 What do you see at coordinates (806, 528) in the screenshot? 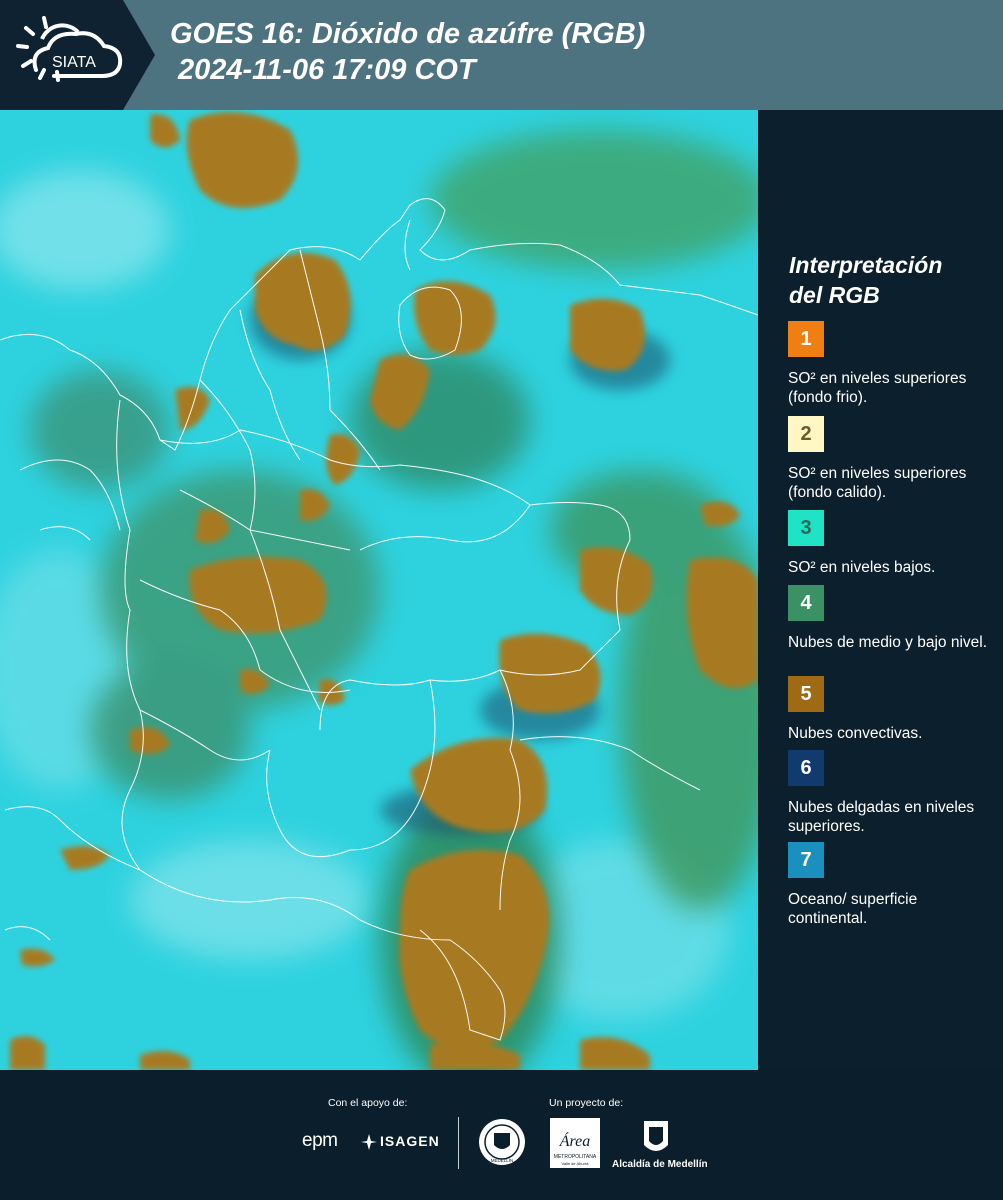
I see `legend-swatch-3: 3` at bounding box center [806, 528].